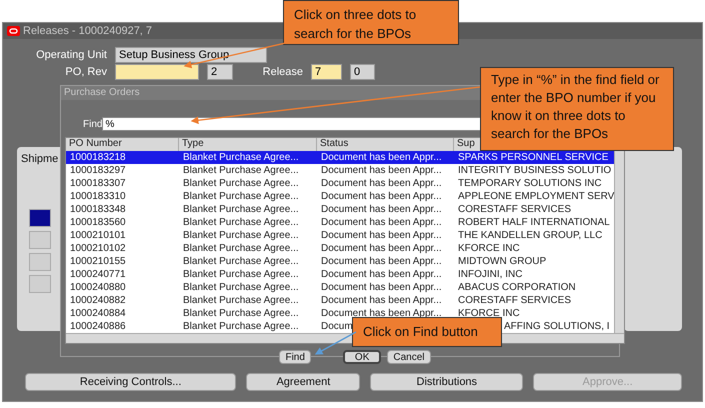 The height and width of the screenshot is (408, 705). I want to click on table-cell: 1000183348, so click(98, 209).